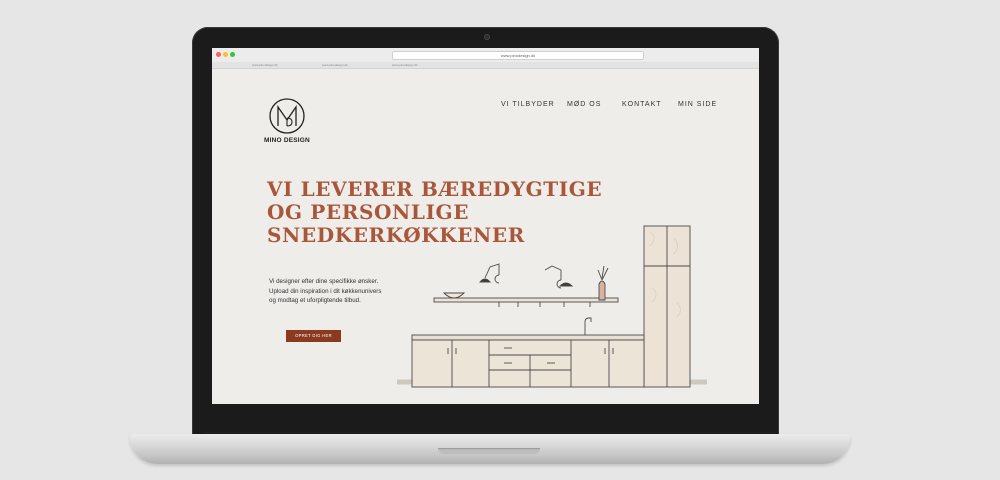  Describe the element at coordinates (487, 37) in the screenshot. I see `webcam-icon` at that location.